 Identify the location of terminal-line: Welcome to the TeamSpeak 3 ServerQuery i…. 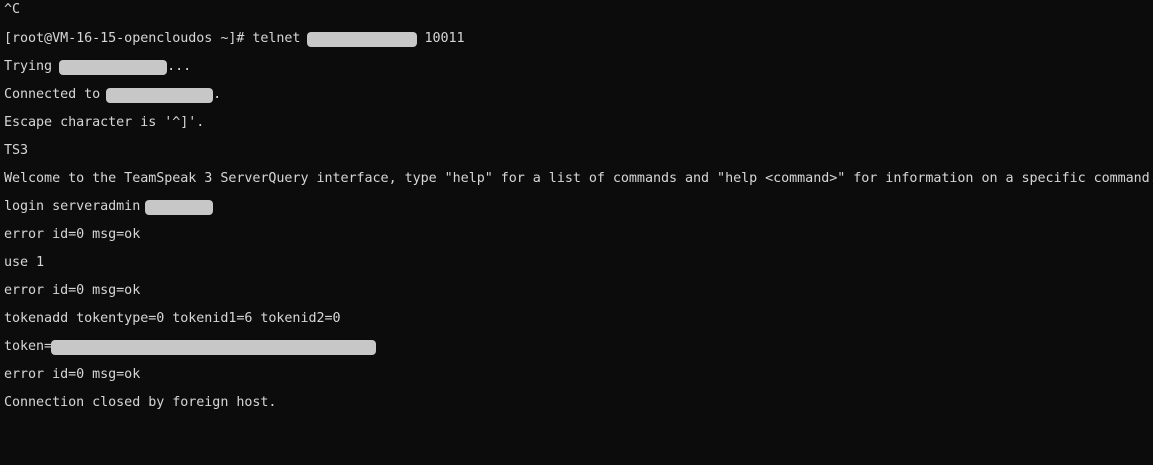
(578, 179).